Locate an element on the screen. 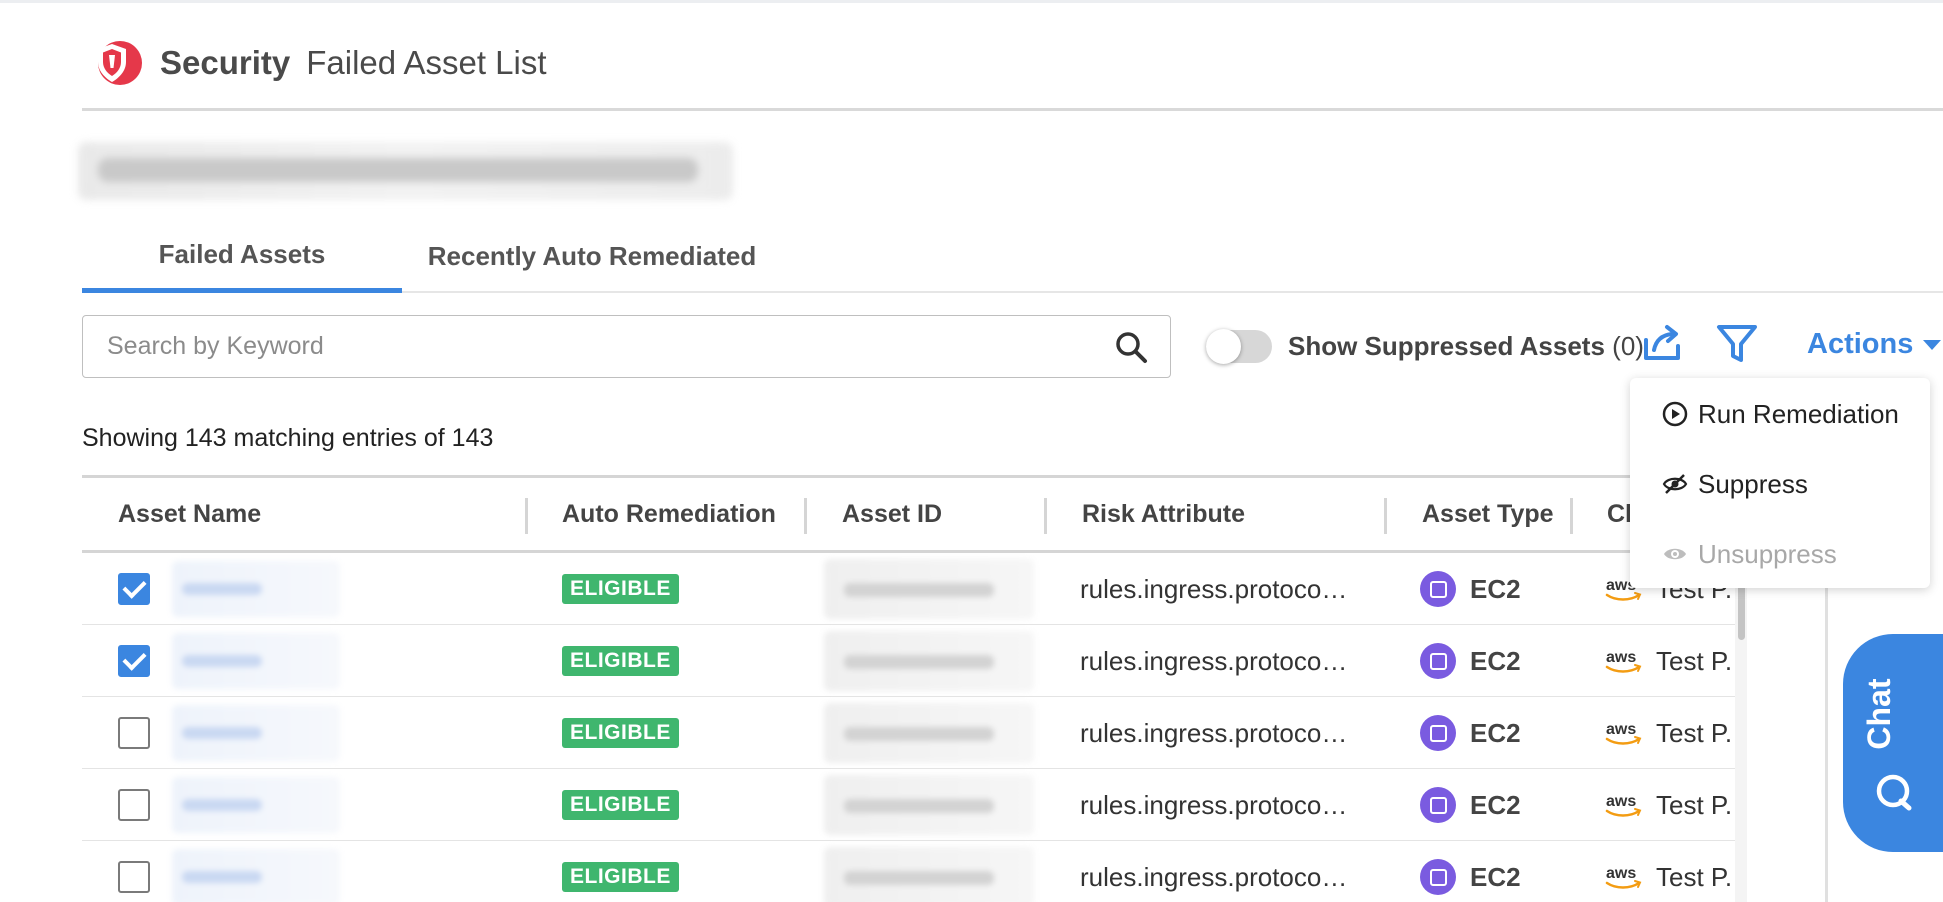 Image resolution: width=1943 pixels, height=902 pixels. tab-recently-auto-remediated: Recently Auto Remediated is located at coordinates (592, 256).